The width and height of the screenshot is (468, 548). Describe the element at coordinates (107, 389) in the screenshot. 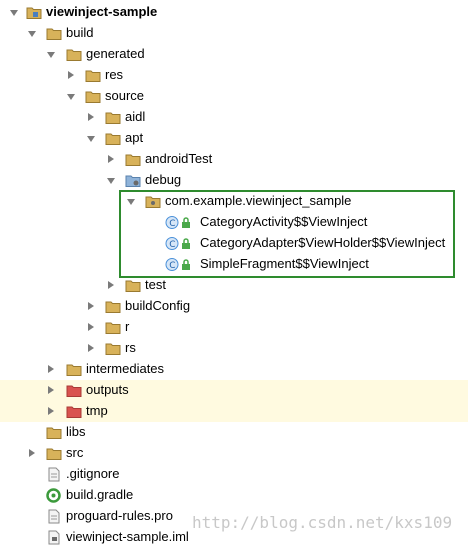

I see `tree-item-label: outputs` at that location.